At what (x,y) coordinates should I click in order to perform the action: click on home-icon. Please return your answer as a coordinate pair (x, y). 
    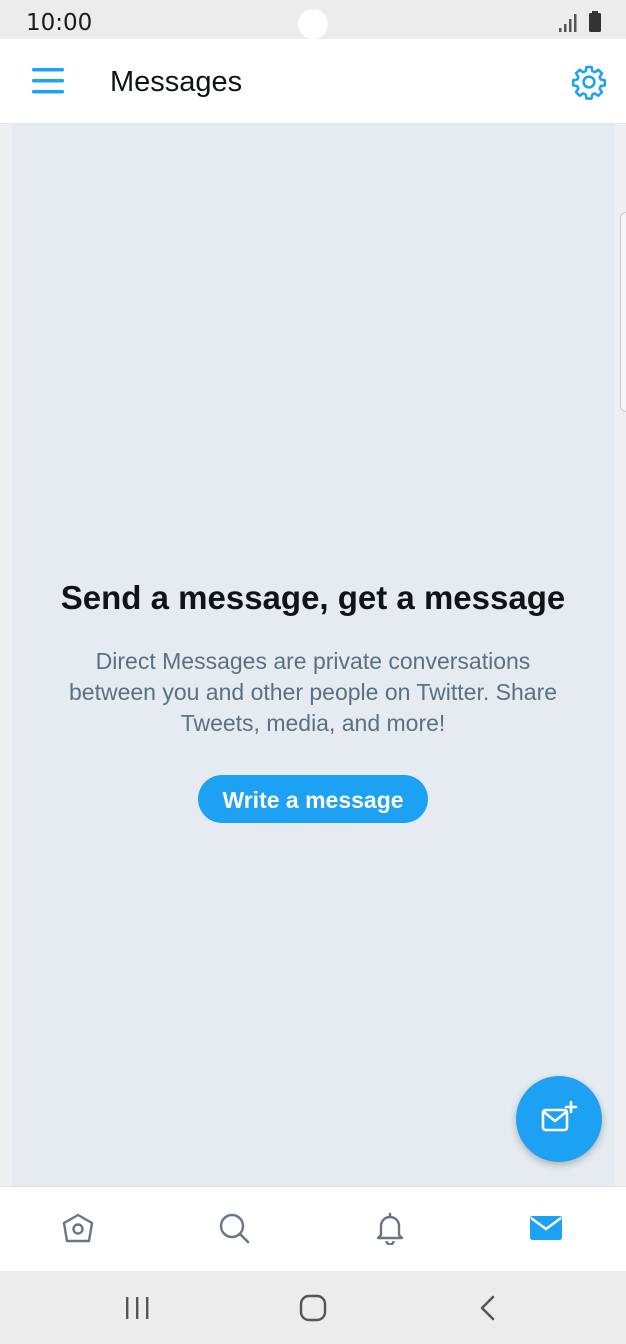
    Looking at the image, I should click on (78, 1228).